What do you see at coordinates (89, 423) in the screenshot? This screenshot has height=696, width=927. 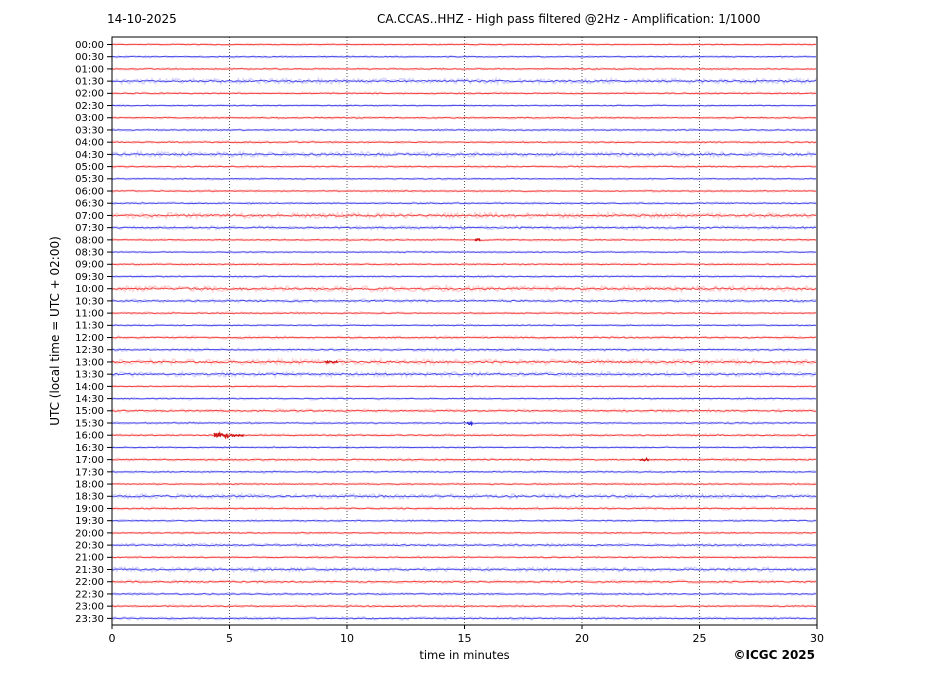 I see `row-label-15:30: 15:30` at bounding box center [89, 423].